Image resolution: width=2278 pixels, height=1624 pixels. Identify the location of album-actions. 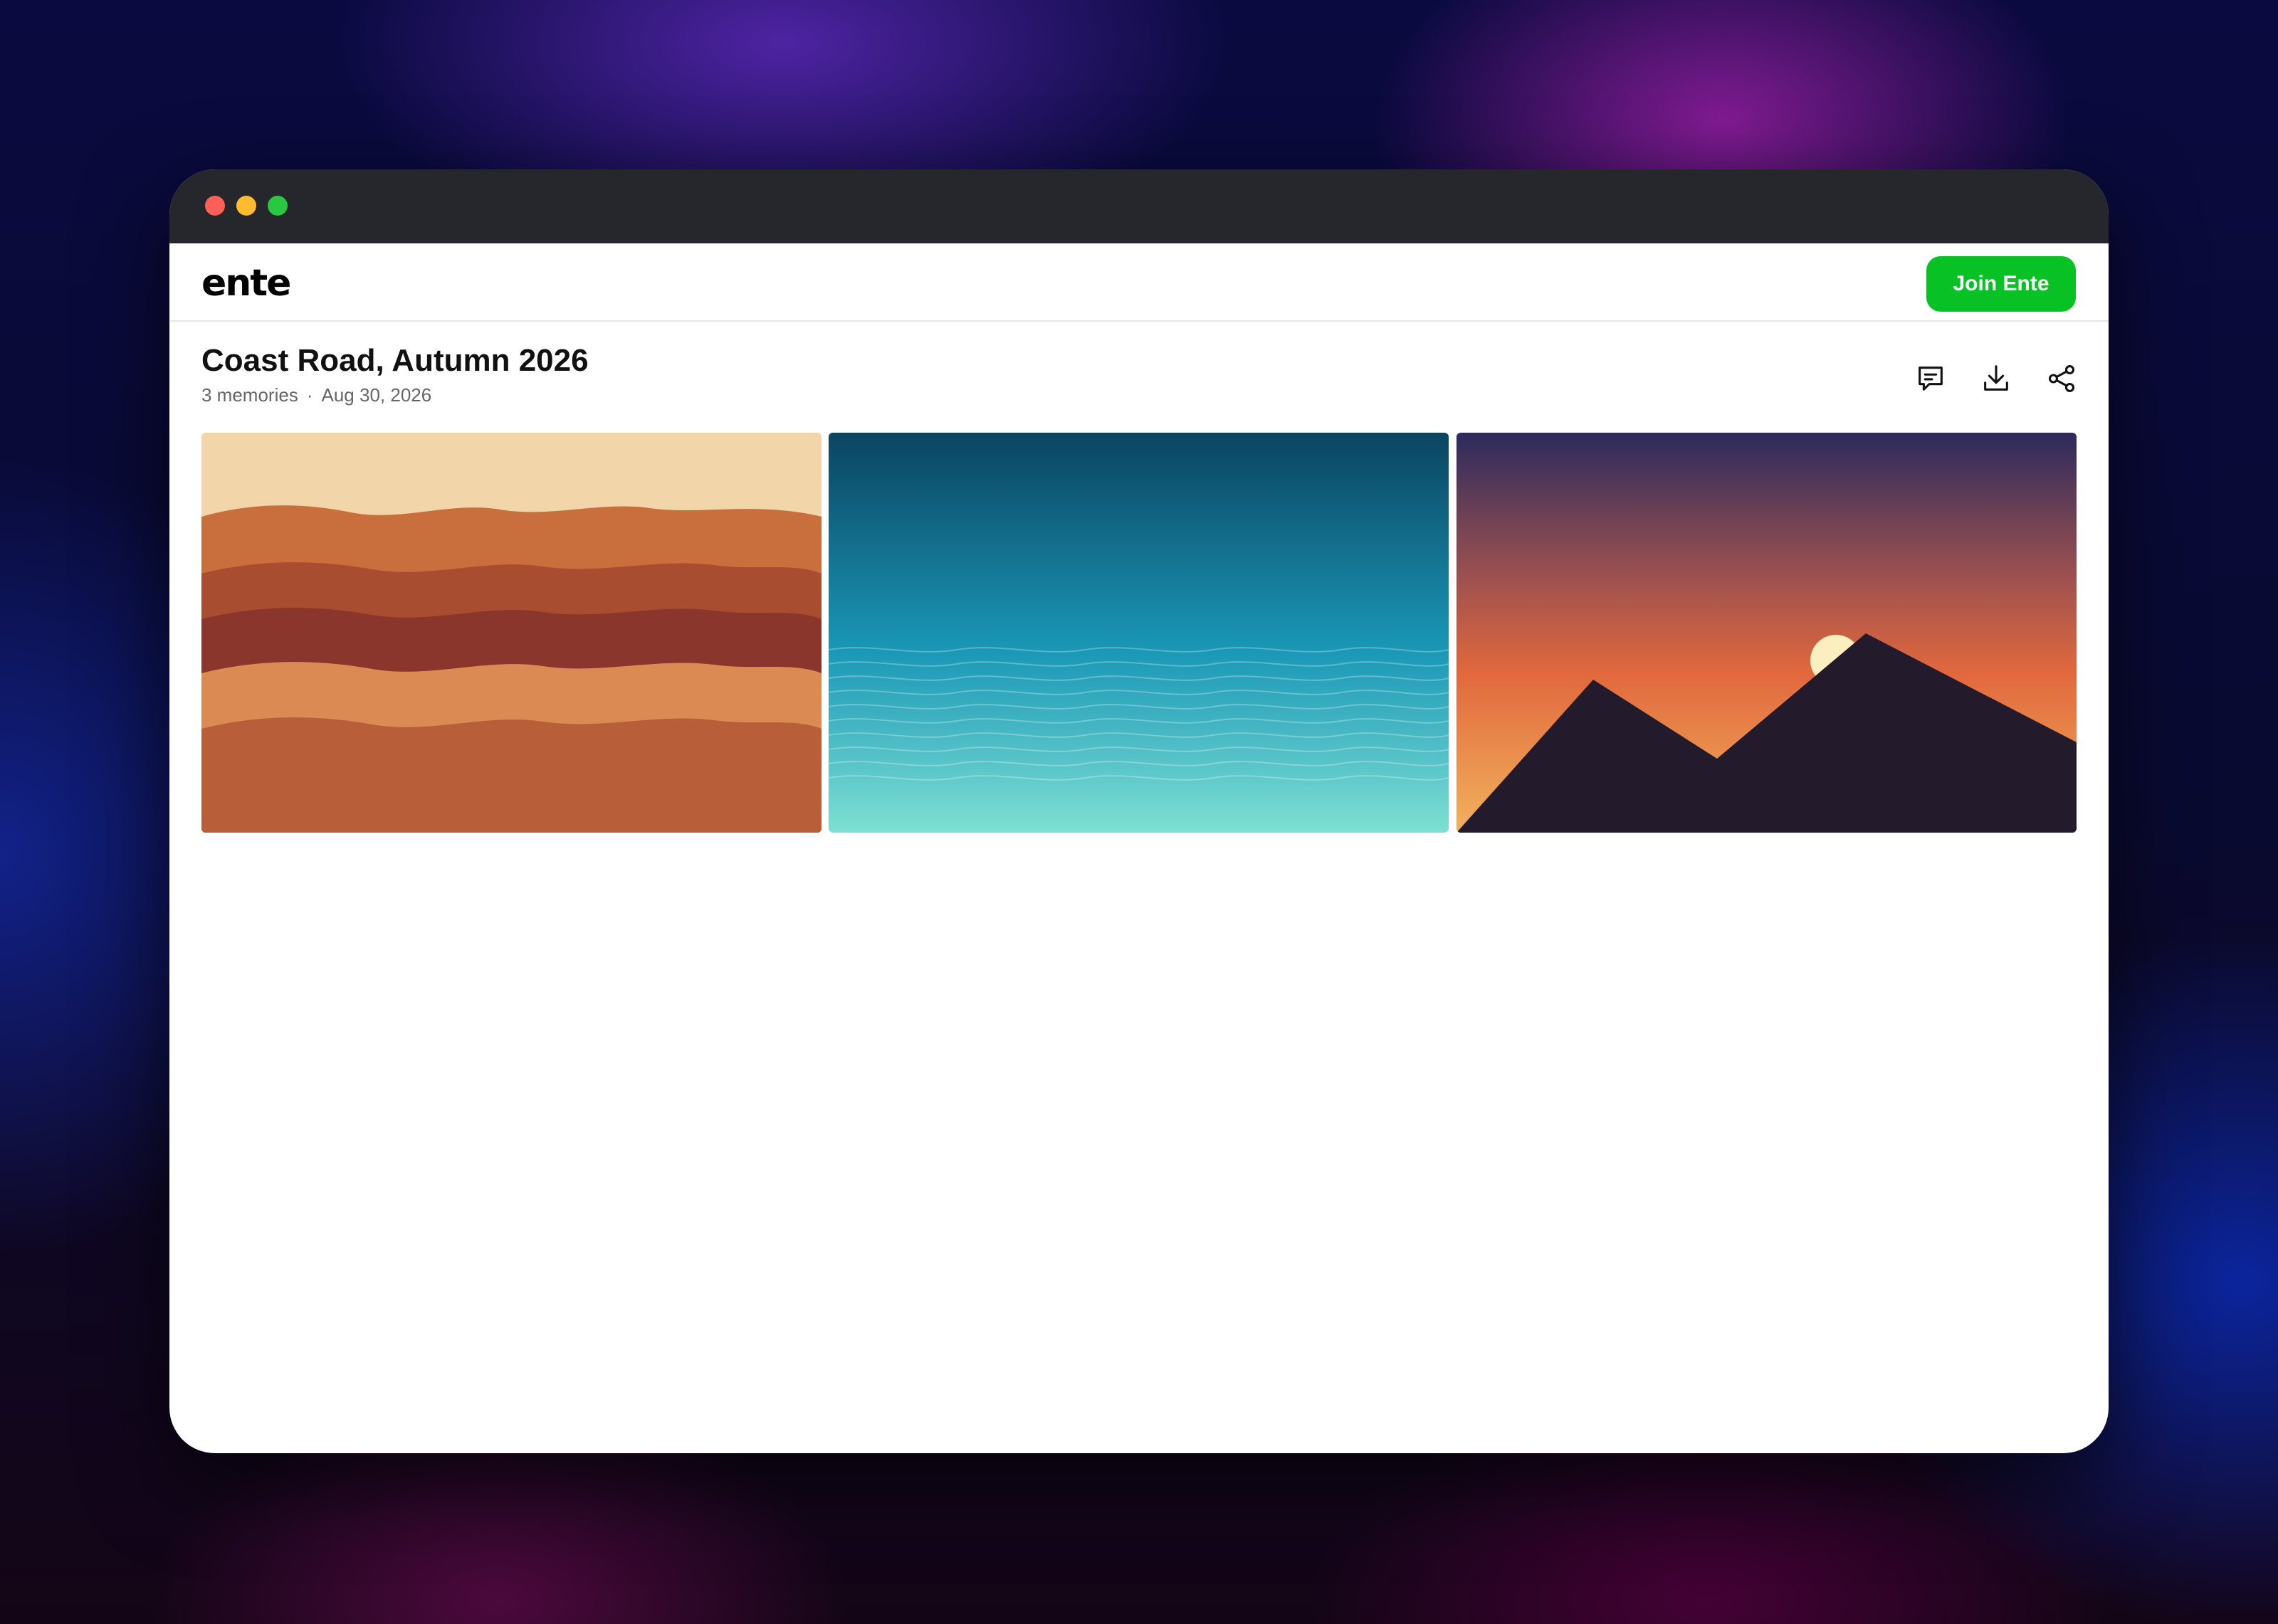
(1996, 379).